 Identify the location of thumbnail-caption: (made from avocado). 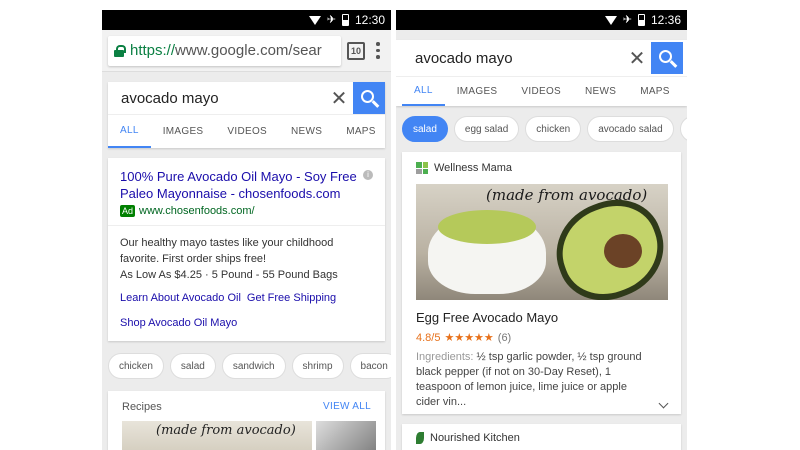
(226, 430).